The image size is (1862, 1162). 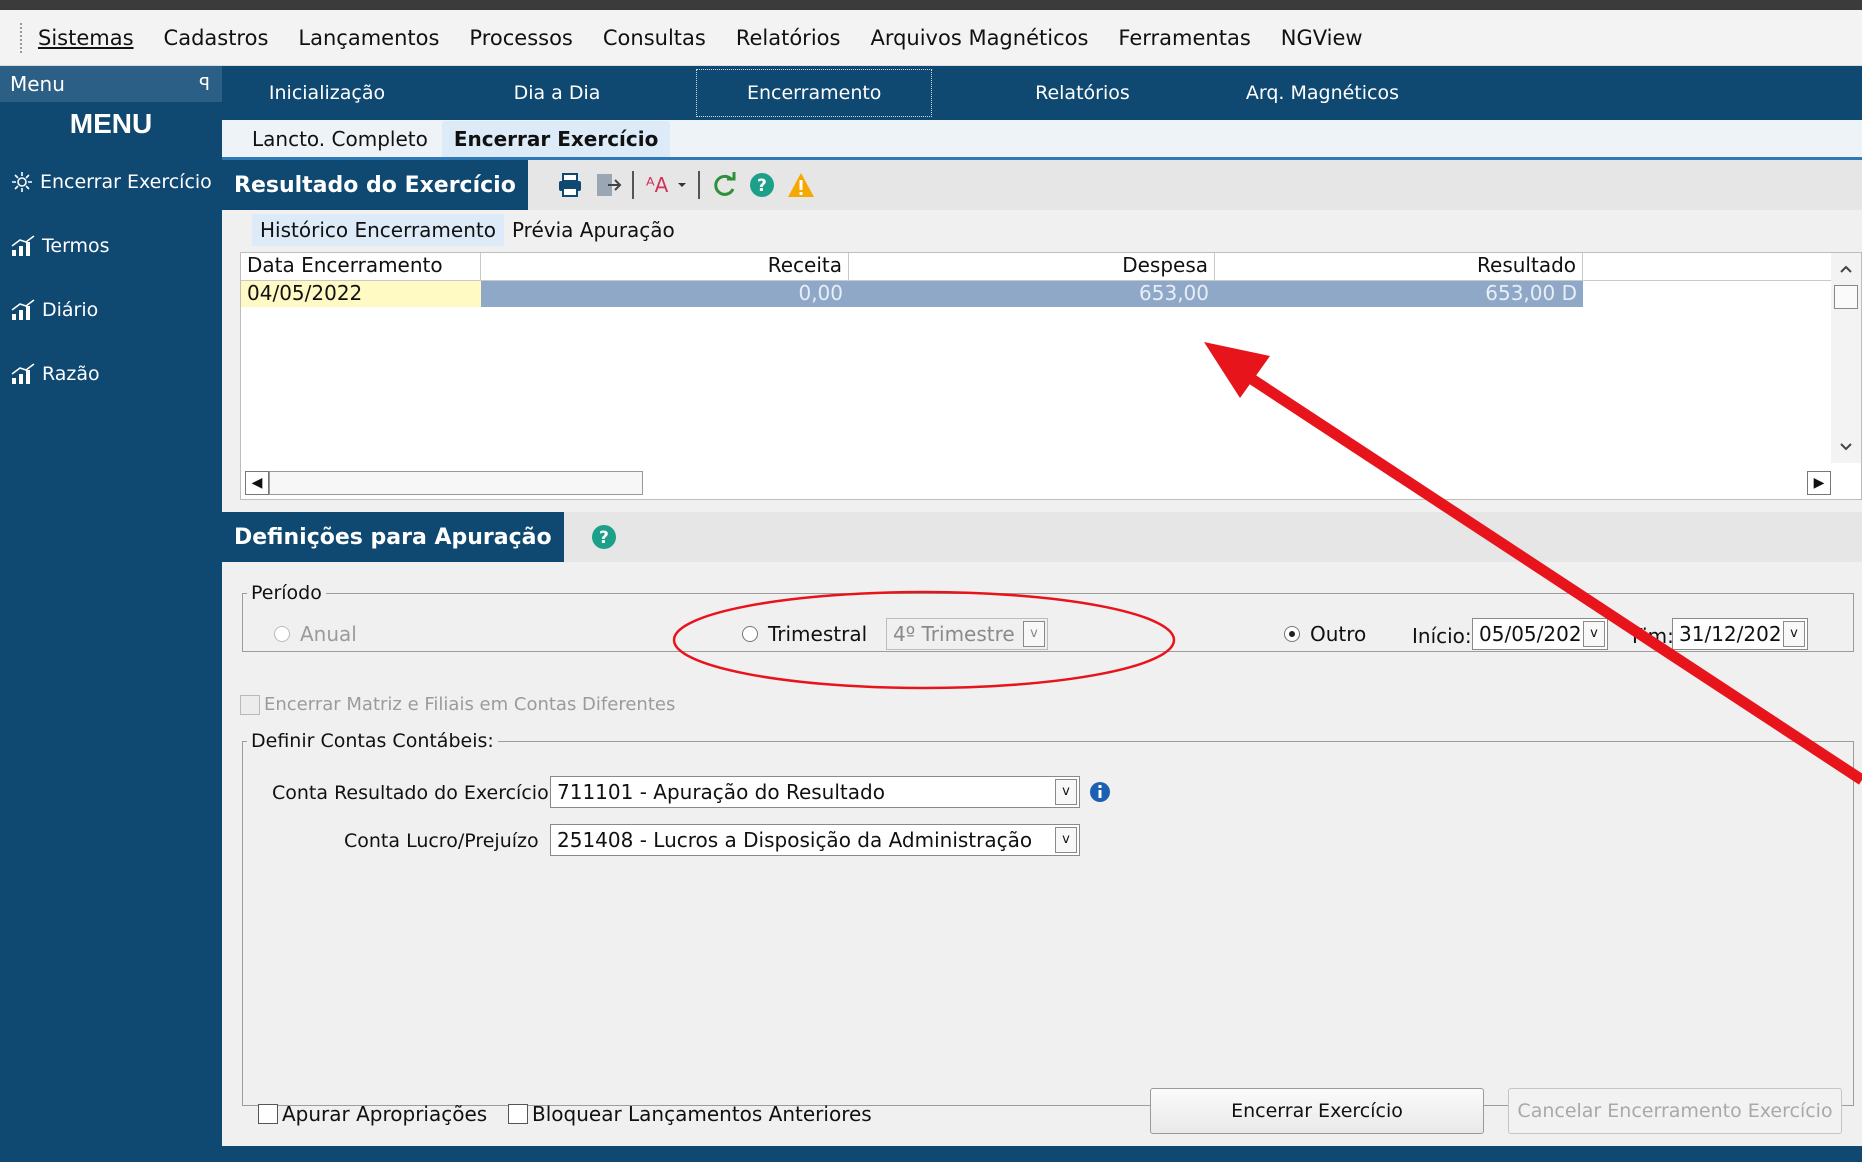 I want to click on export-icon, so click(x=608, y=185).